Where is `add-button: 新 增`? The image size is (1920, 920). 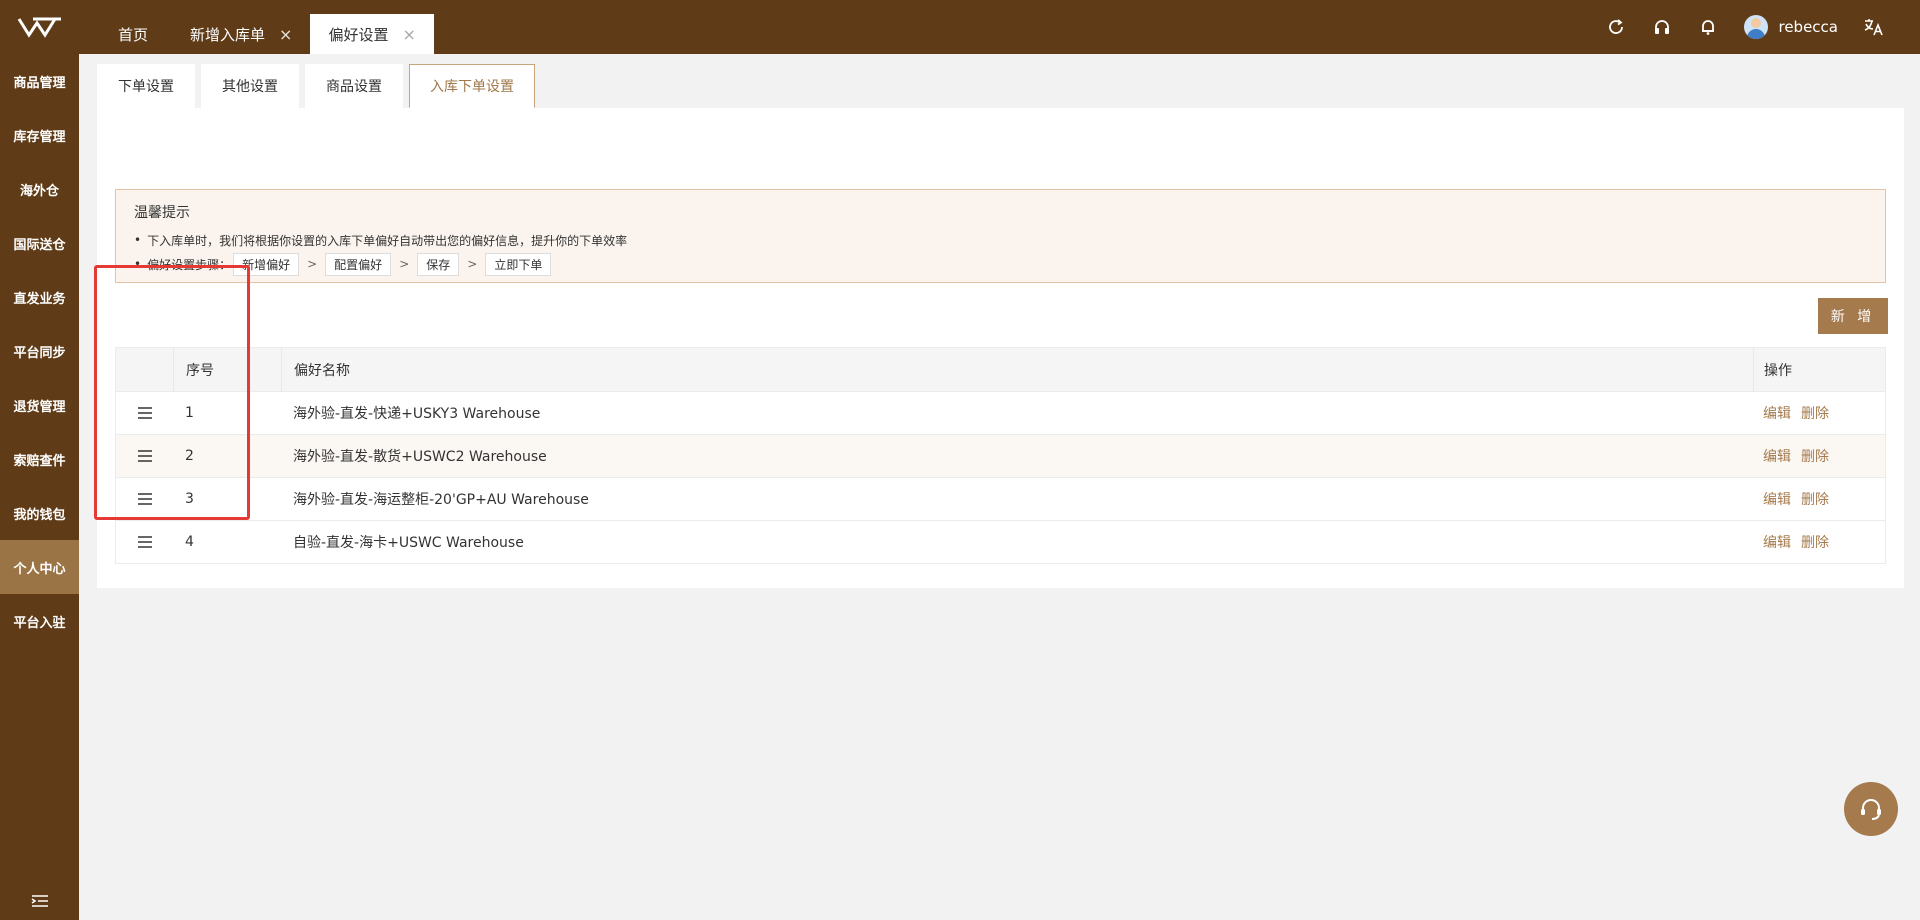 add-button: 新 增 is located at coordinates (1853, 316).